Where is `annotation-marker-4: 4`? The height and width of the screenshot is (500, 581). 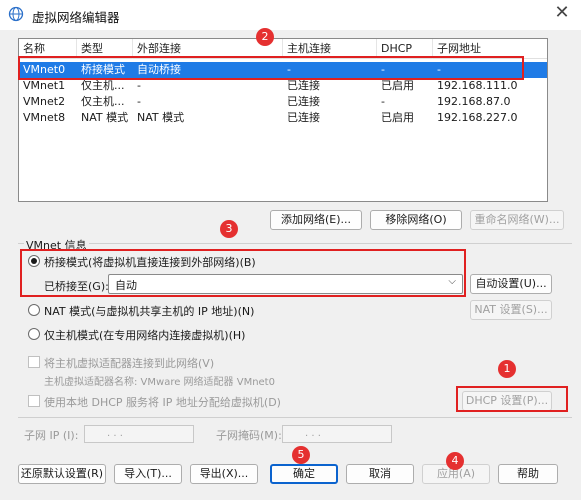
annotation-marker-4: 4 is located at coordinates (455, 461).